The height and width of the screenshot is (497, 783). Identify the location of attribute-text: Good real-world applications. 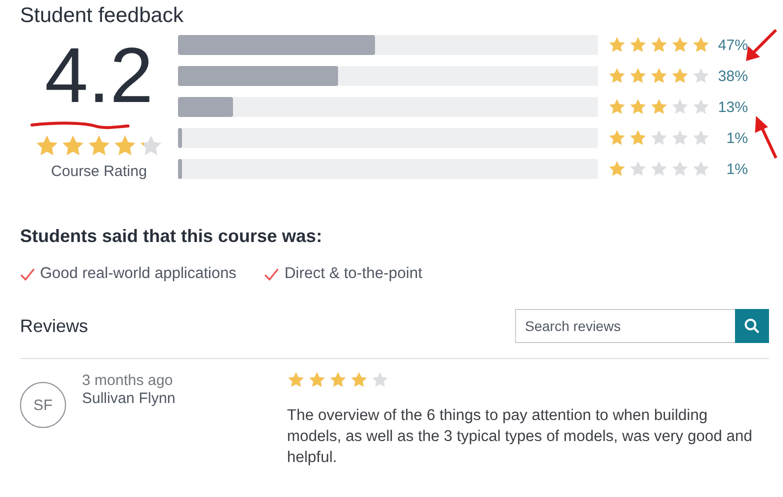
(138, 274).